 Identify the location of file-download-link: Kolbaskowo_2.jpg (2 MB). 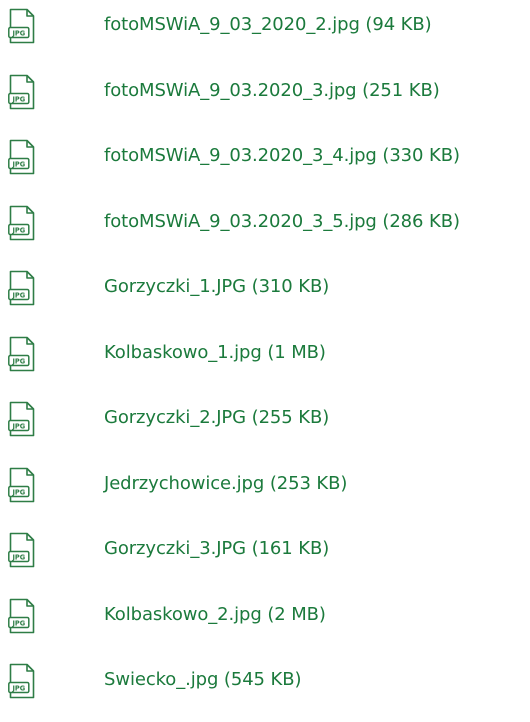
(215, 615).